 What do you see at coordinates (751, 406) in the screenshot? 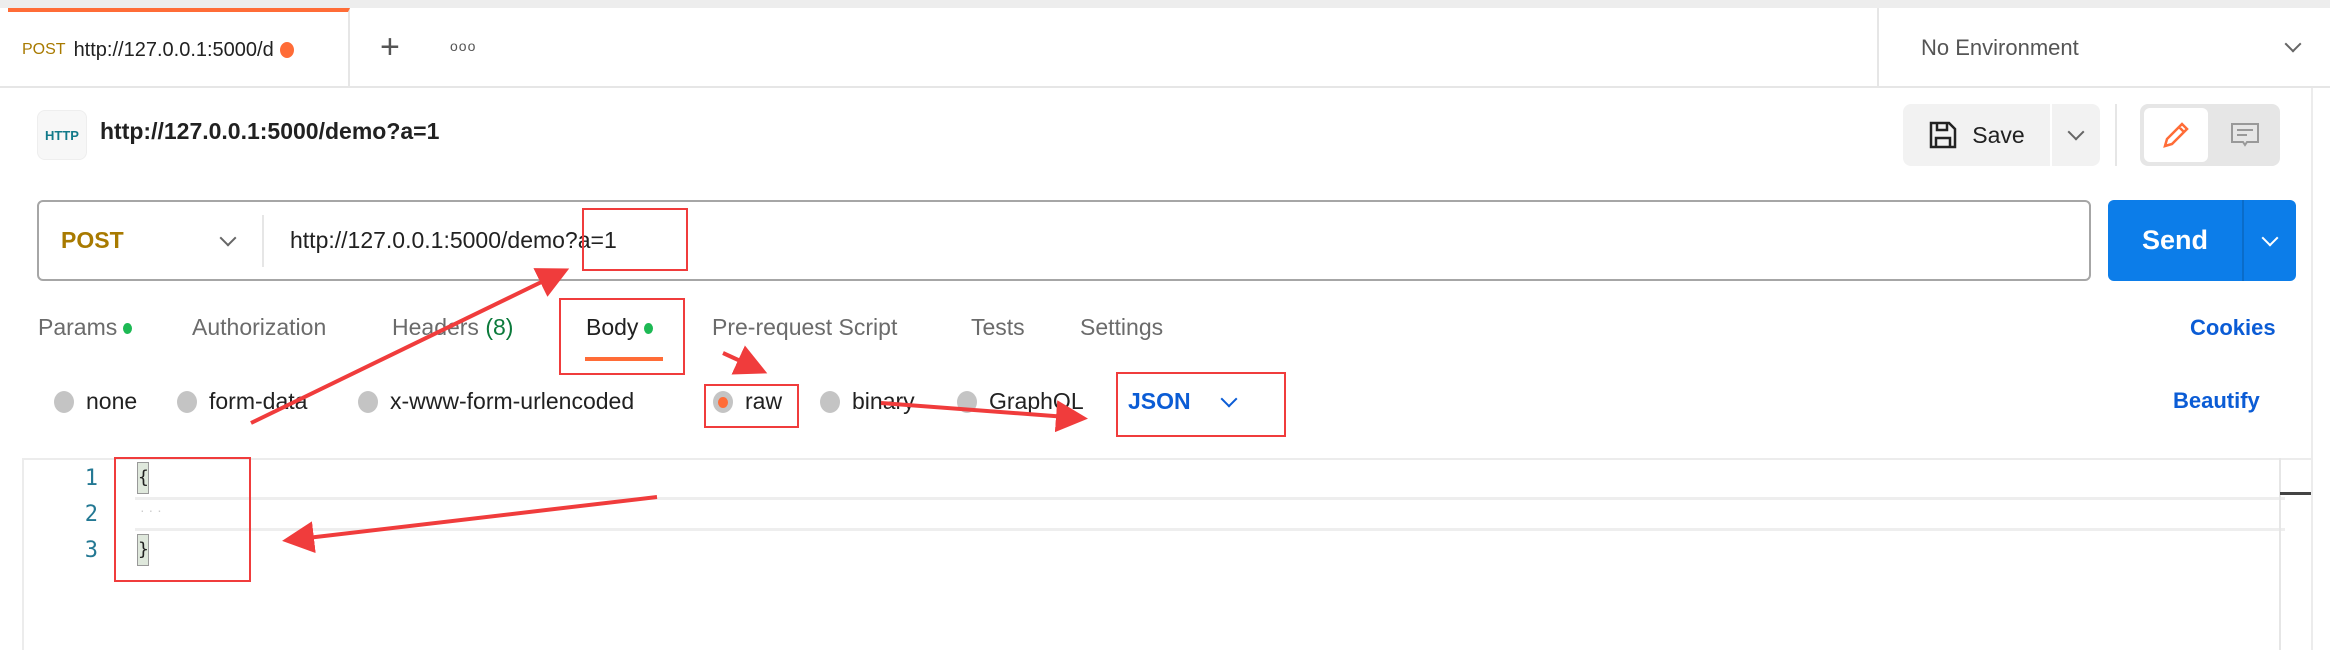
I see `annotation-box-raw` at bounding box center [751, 406].